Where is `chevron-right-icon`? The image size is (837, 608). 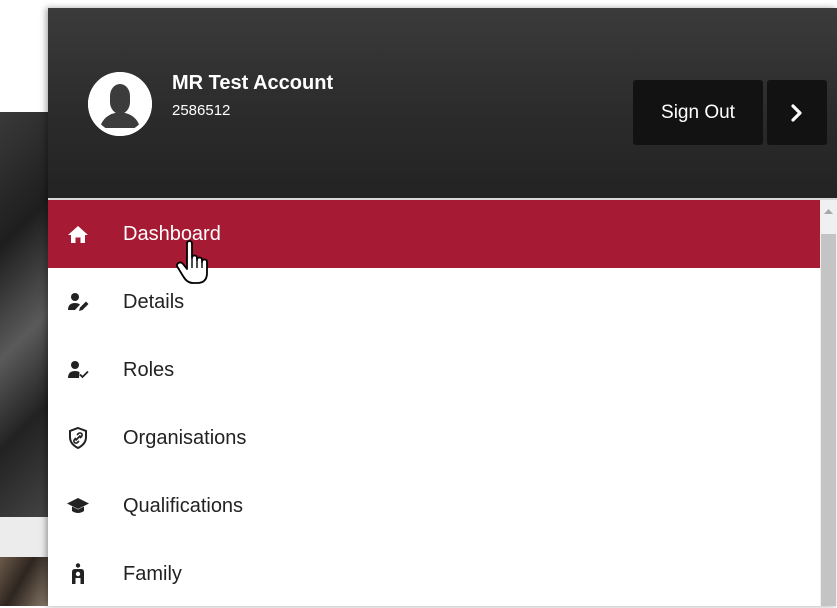
chevron-right-icon is located at coordinates (796, 112).